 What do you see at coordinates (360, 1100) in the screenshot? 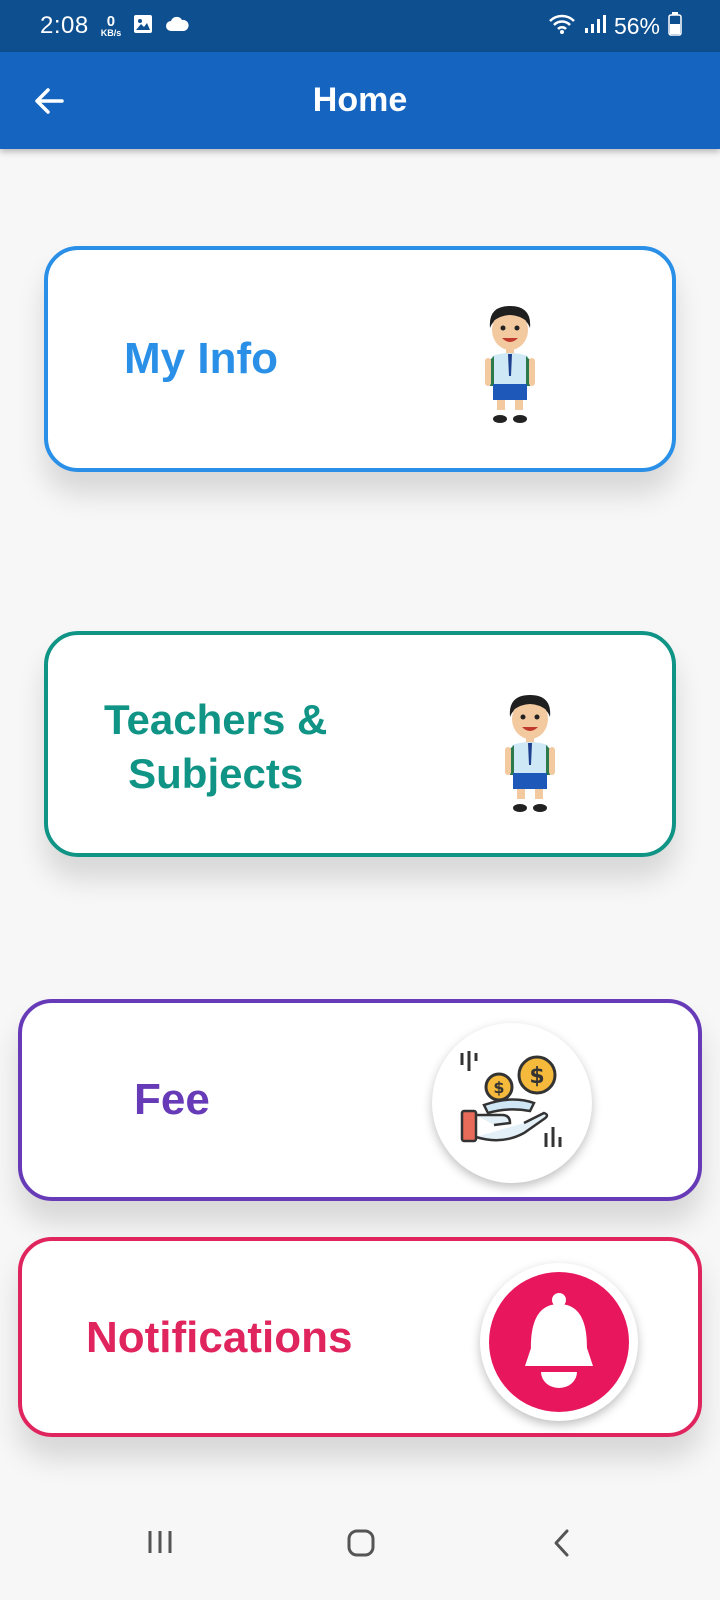
I see `fee-card: Fee $ $` at bounding box center [360, 1100].